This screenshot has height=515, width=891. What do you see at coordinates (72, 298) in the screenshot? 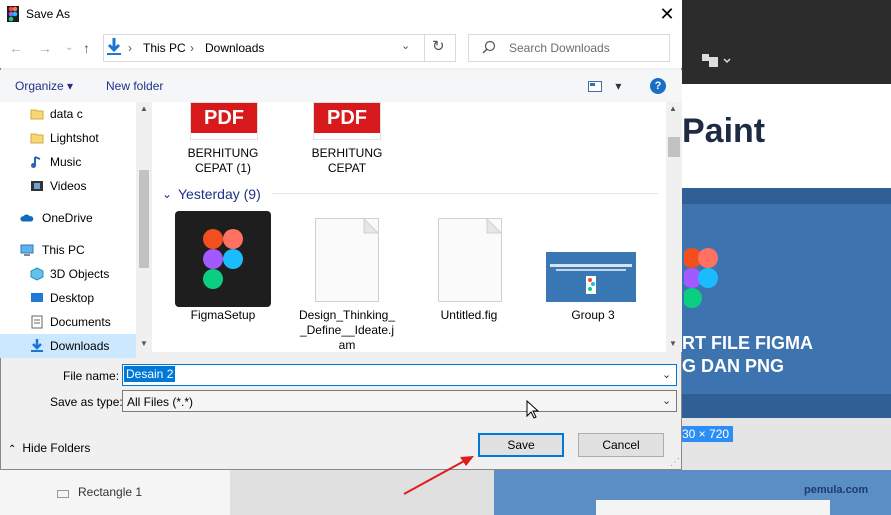
I see `nav-item-label: Desktop` at bounding box center [72, 298].